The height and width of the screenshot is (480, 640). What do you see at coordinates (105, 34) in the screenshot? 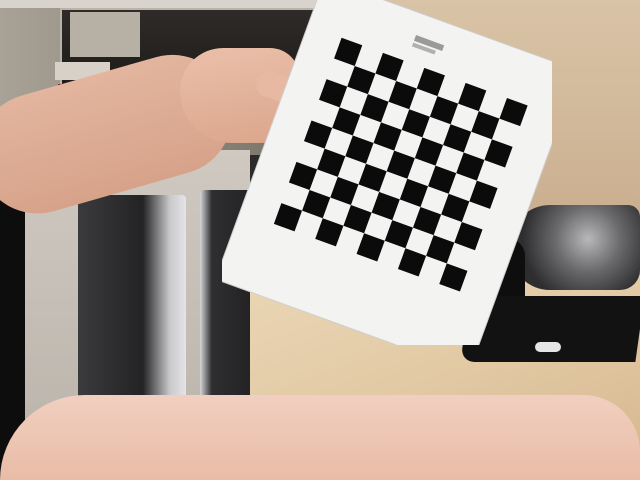
I see `shelf-box` at bounding box center [105, 34].